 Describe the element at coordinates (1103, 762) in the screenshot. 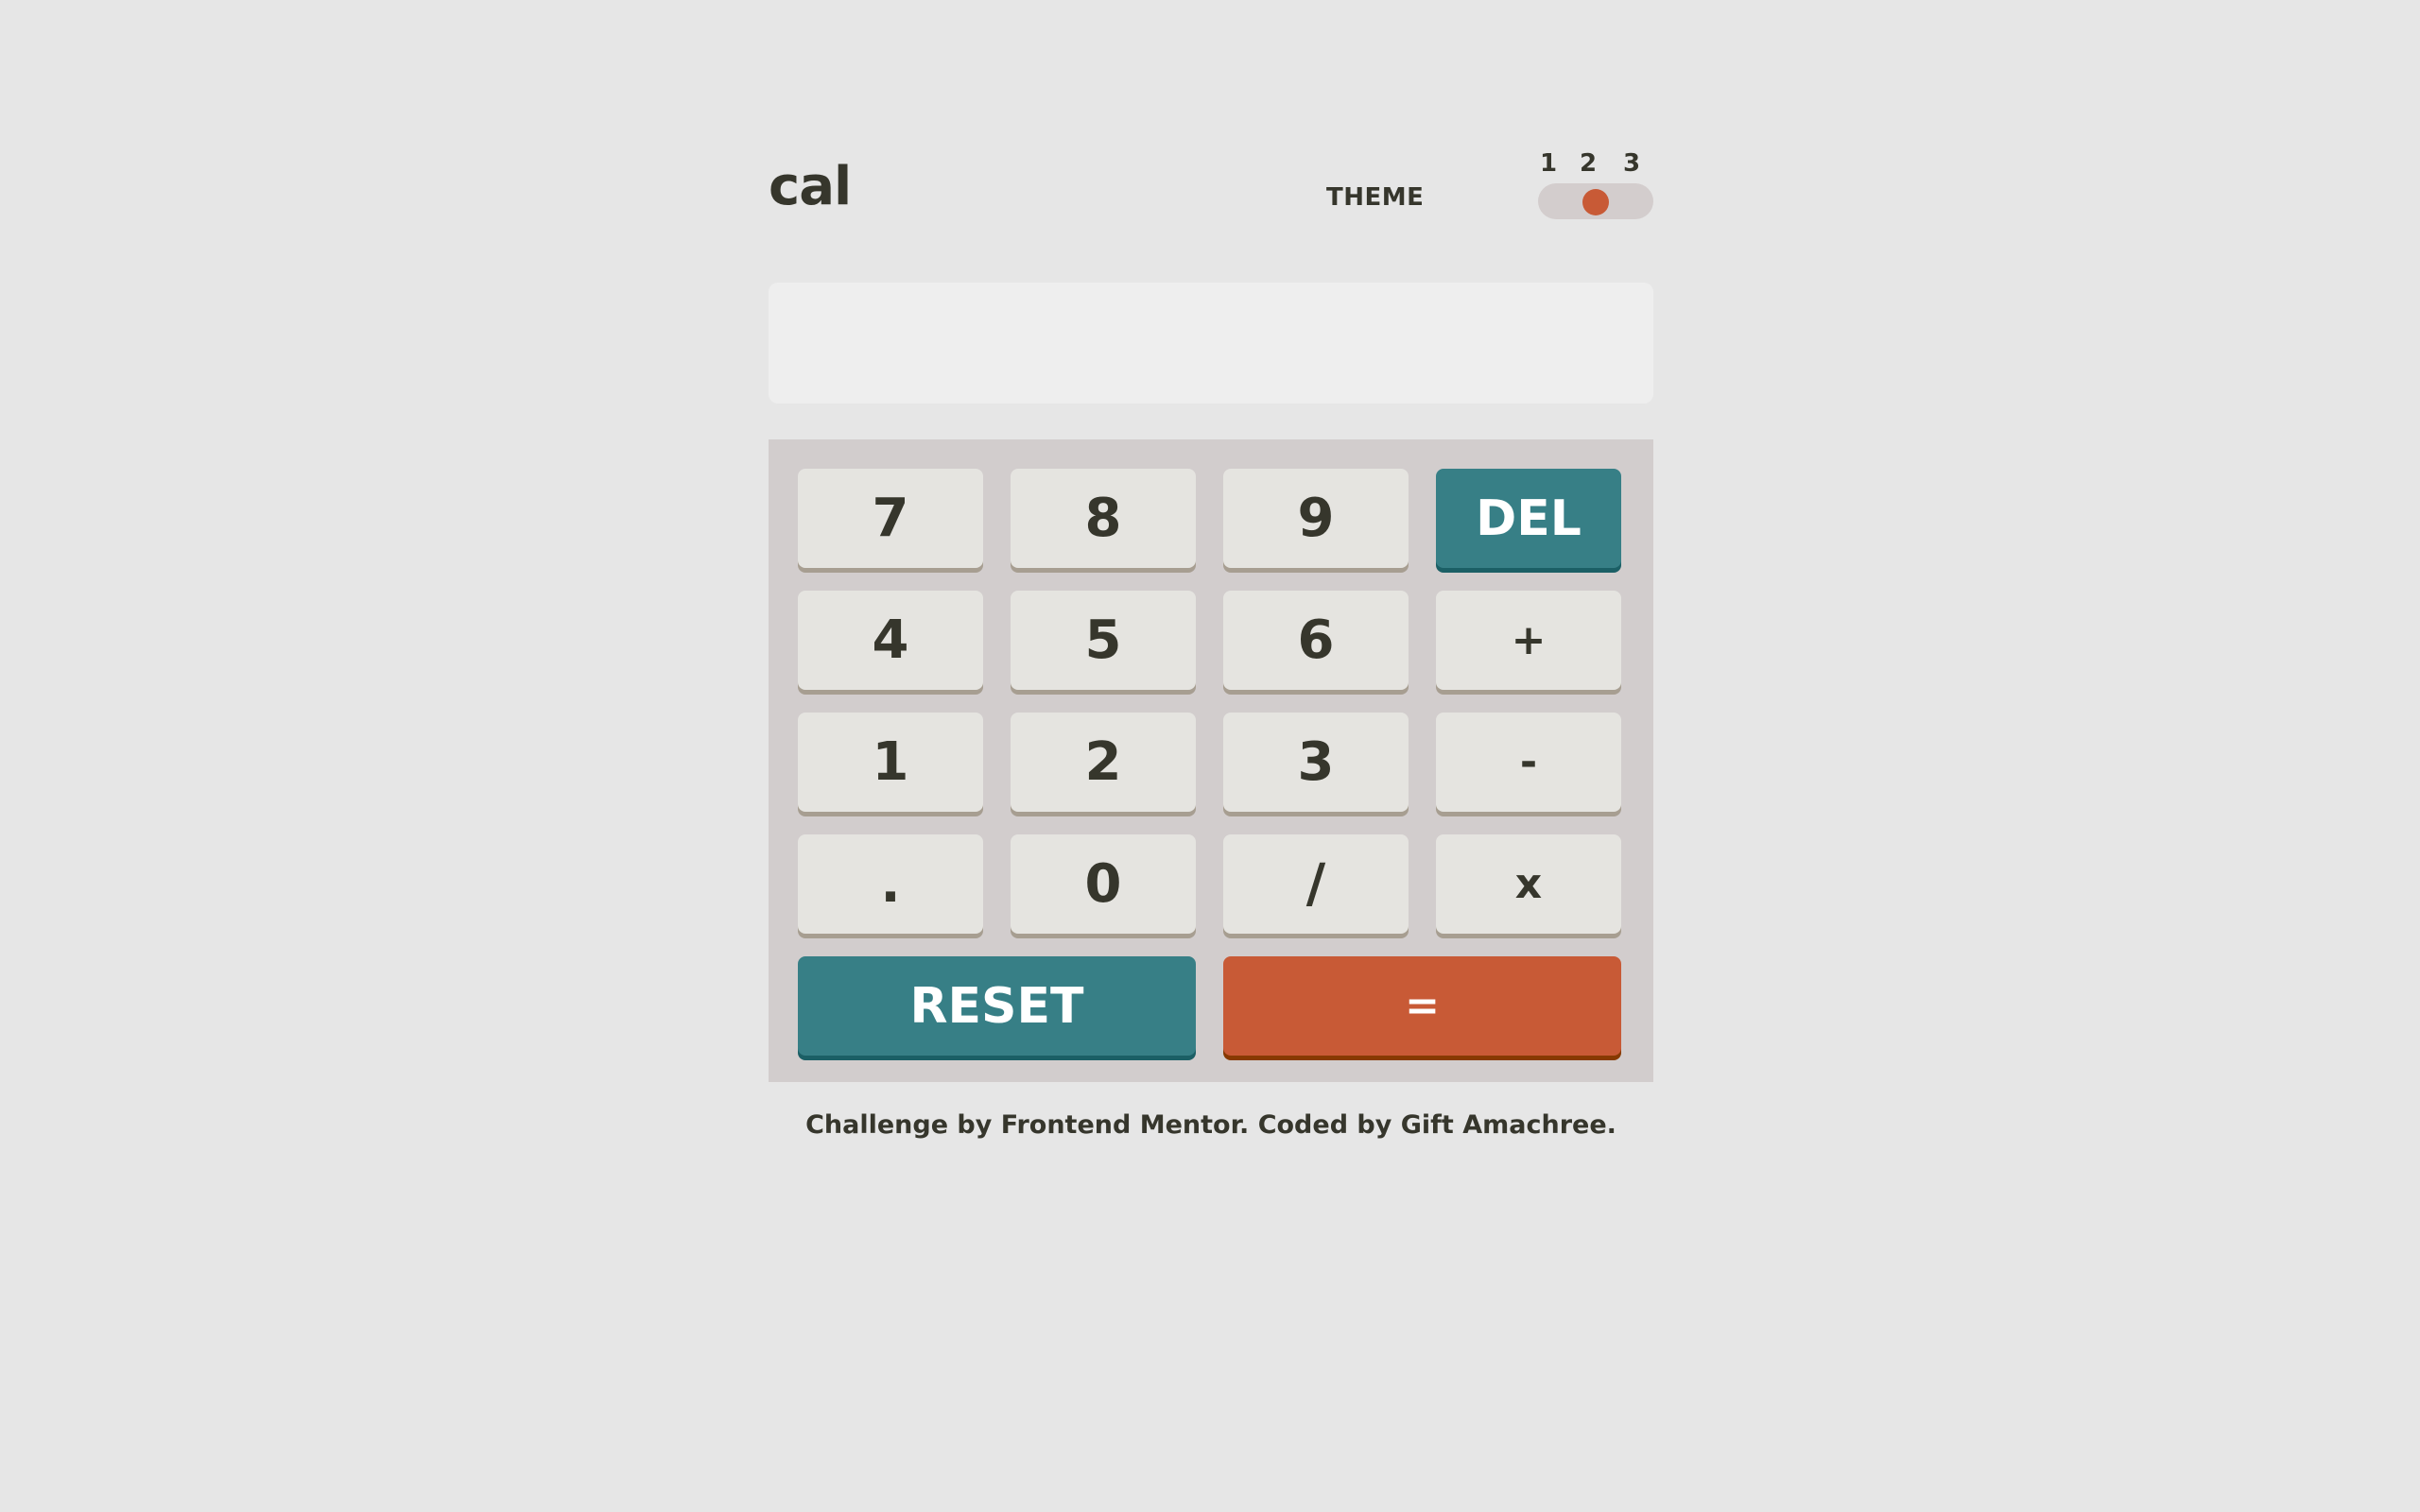

I see `key-2: 2` at that location.